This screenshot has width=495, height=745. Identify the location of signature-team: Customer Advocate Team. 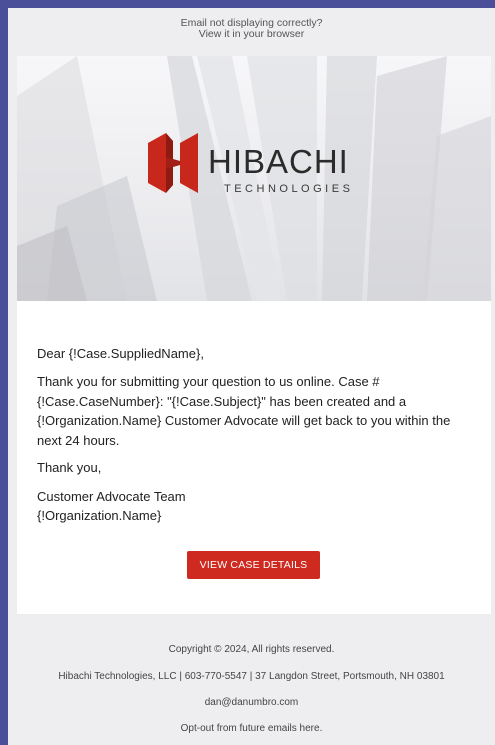
(111, 496).